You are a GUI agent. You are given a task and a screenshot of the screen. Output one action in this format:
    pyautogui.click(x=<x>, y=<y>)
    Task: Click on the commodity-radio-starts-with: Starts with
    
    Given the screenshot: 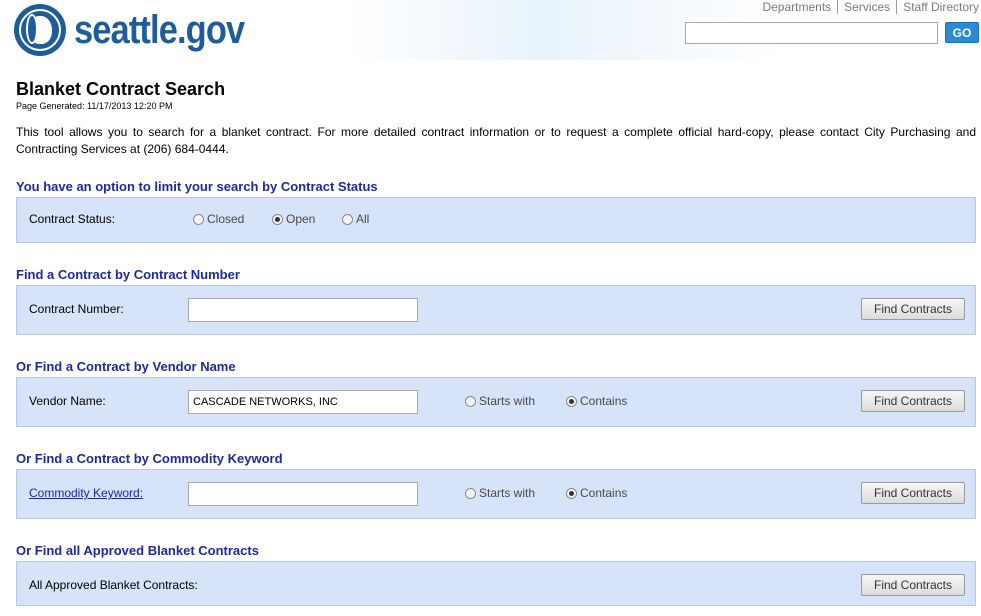 What is the action you would take?
    pyautogui.click(x=500, y=493)
    